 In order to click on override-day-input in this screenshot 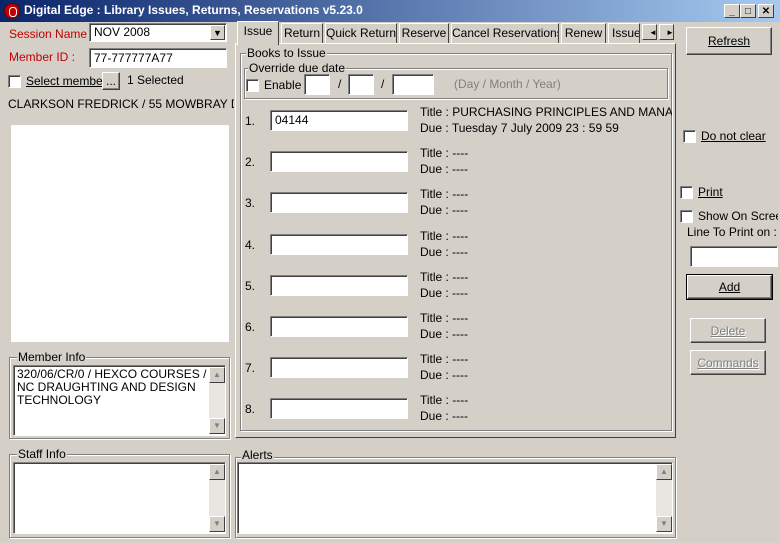, I will do `click(317, 84)`.